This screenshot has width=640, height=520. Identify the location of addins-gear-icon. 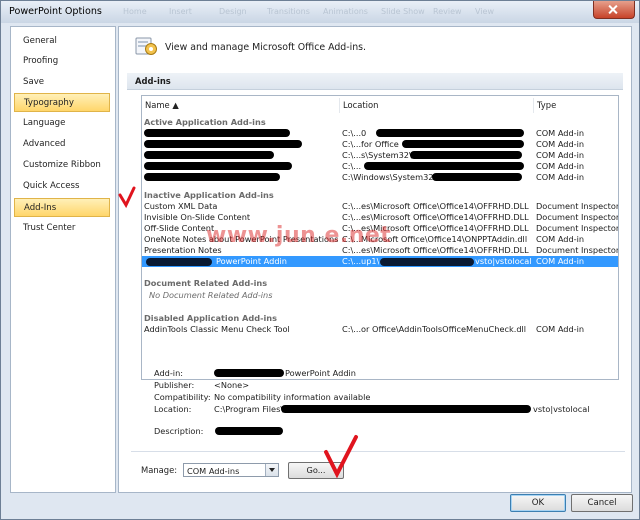
(146, 46).